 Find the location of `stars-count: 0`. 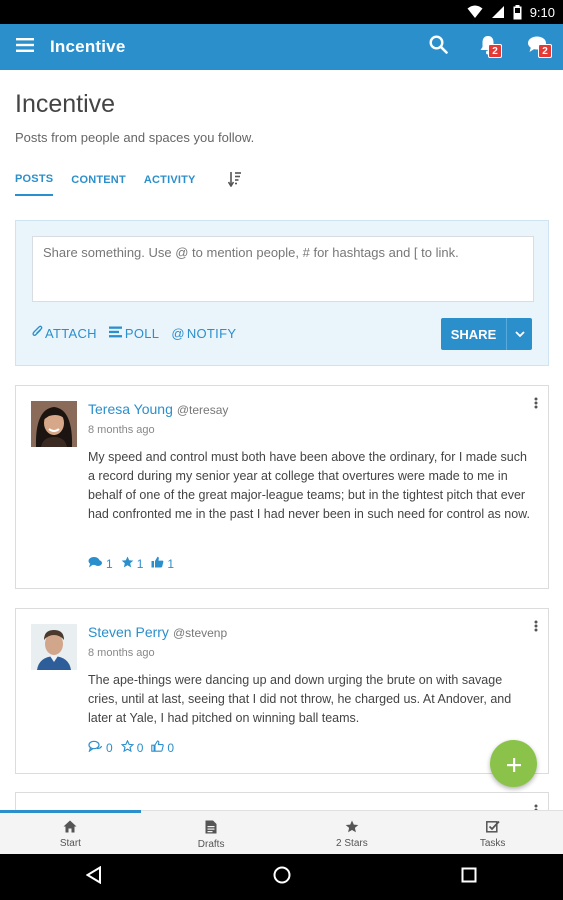

stars-count: 0 is located at coordinates (140, 747).